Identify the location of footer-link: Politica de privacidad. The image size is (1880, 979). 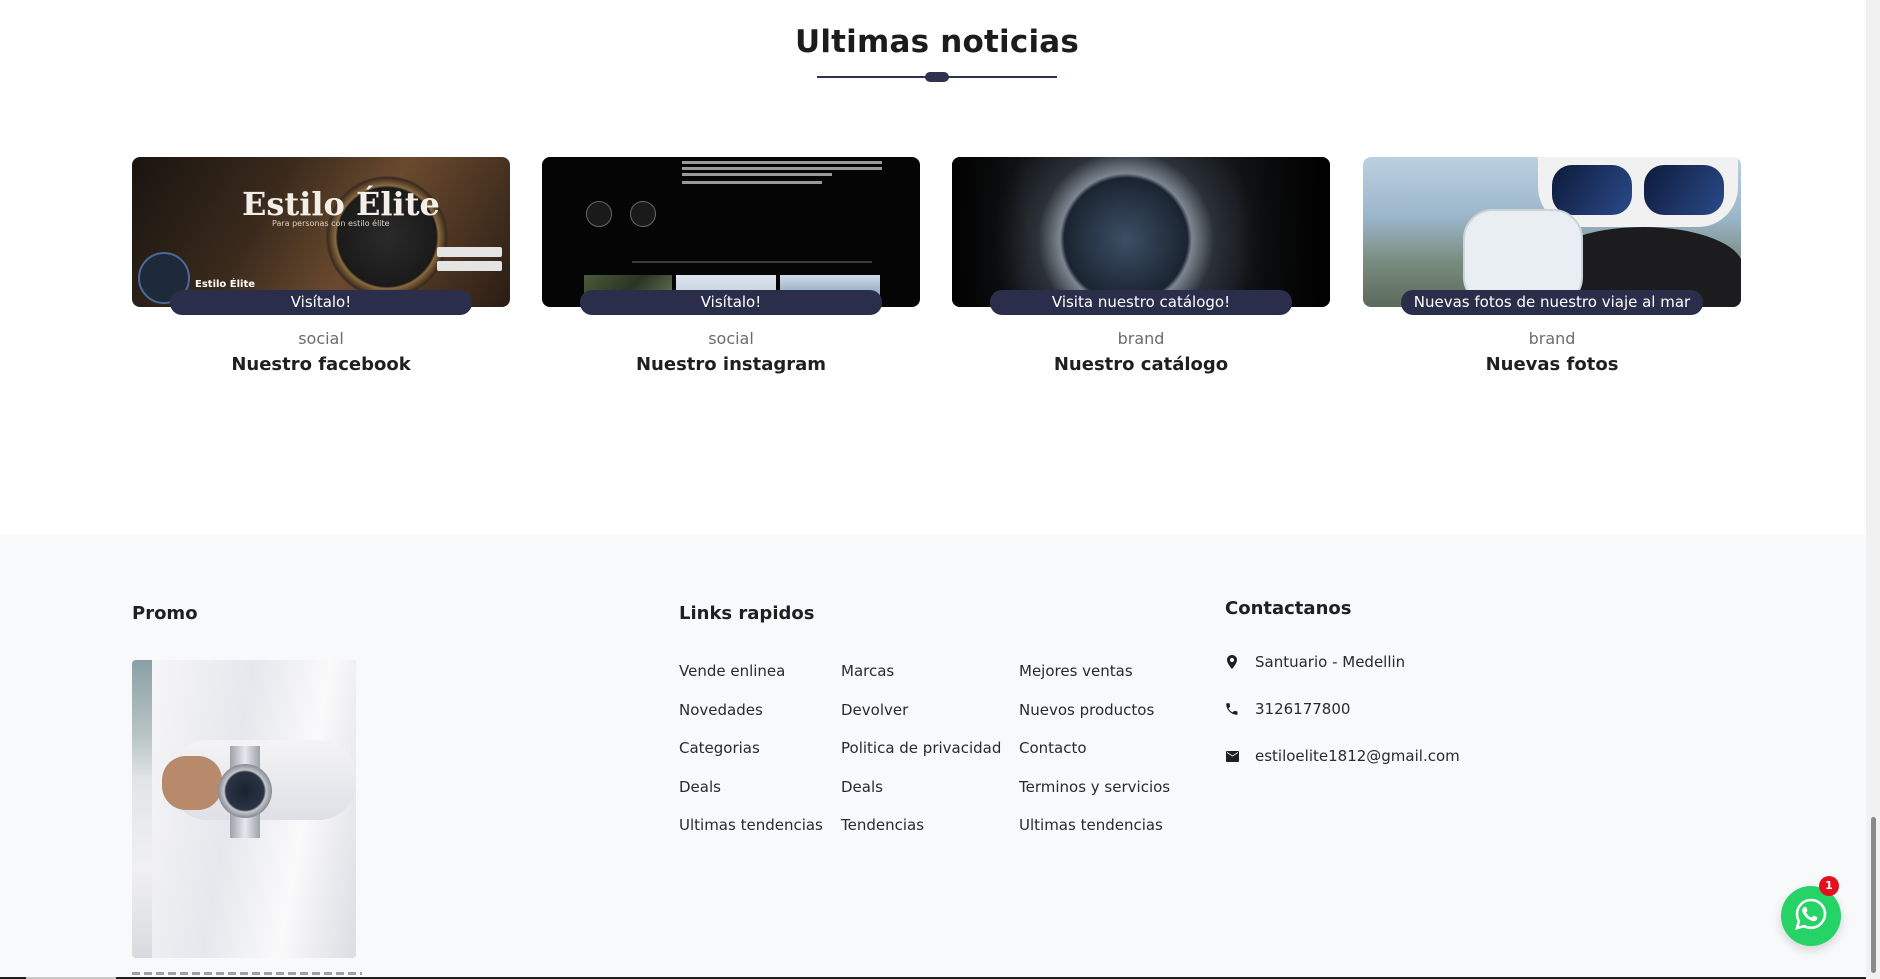
(921, 757).